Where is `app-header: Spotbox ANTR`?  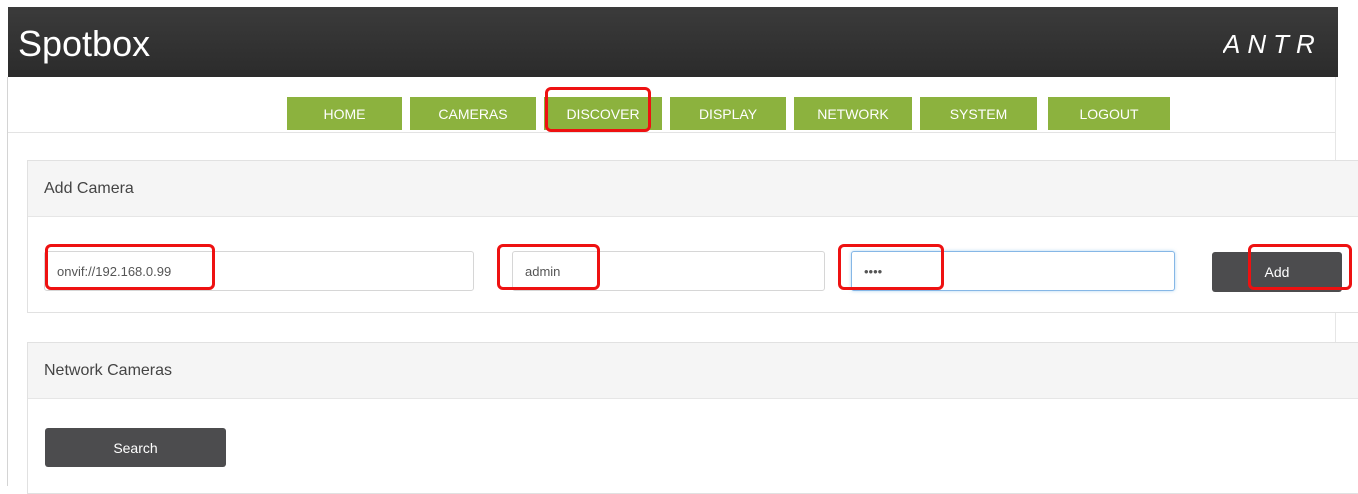
app-header: Spotbox ANTR is located at coordinates (673, 42).